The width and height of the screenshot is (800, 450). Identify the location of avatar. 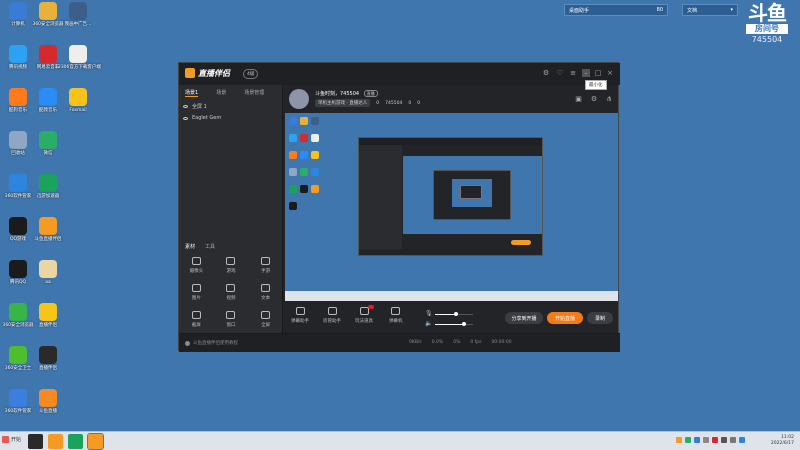
(299, 99).